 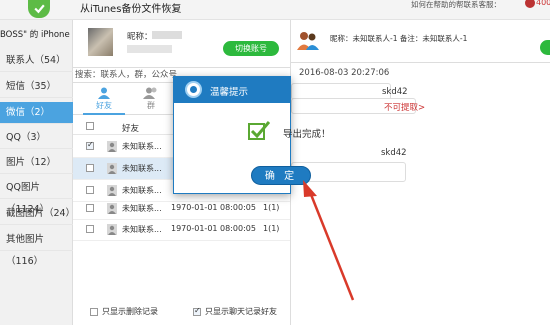 I want to click on device-name: BOSS" 的 iPhone, so click(x=35, y=35).